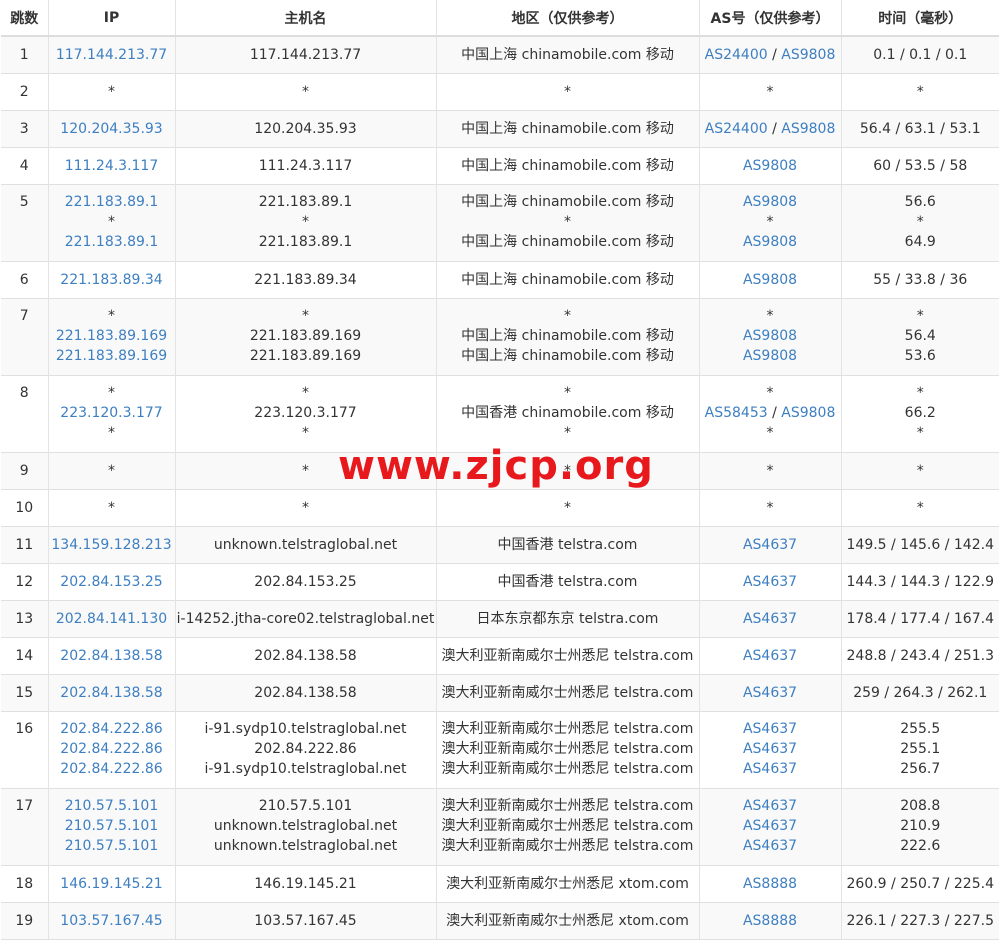 Image resolution: width=1000 pixels, height=940 pixels. What do you see at coordinates (112, 413) in the screenshot?
I see `ip-link: 223.120.3.177` at bounding box center [112, 413].